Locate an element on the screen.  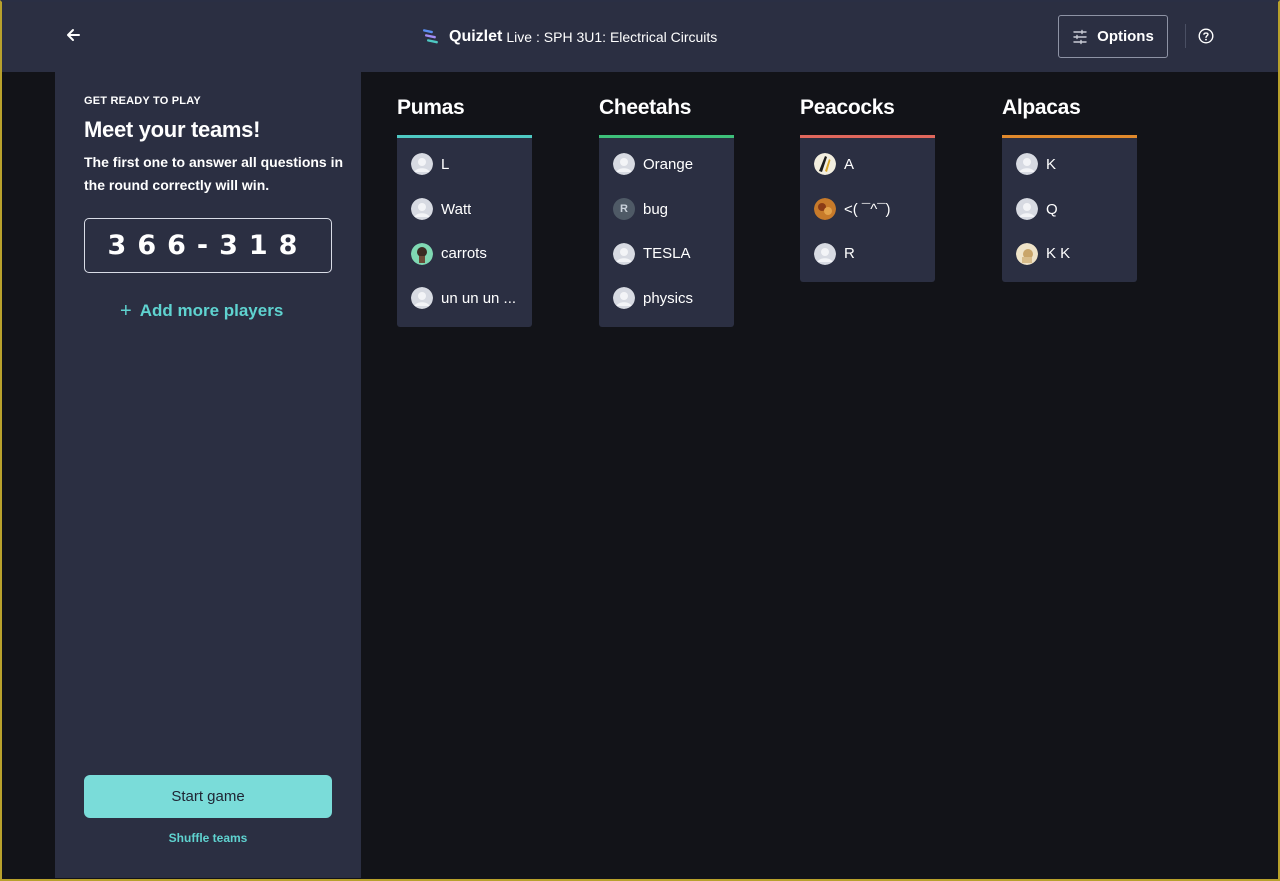
player-item: Q is located at coordinates (1069, 209).